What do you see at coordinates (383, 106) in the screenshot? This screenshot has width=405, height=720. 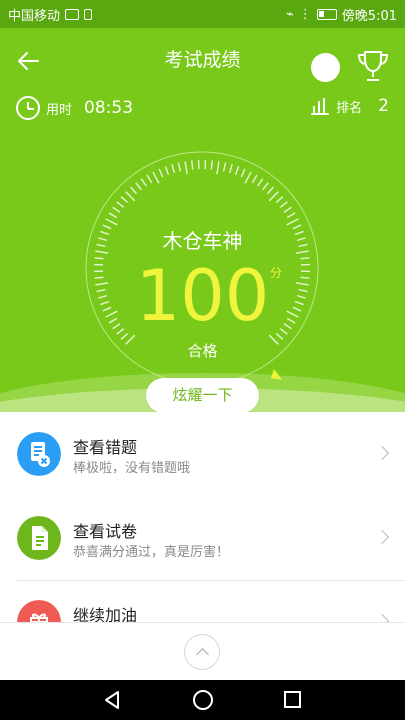 I see `rank-value: 2` at bounding box center [383, 106].